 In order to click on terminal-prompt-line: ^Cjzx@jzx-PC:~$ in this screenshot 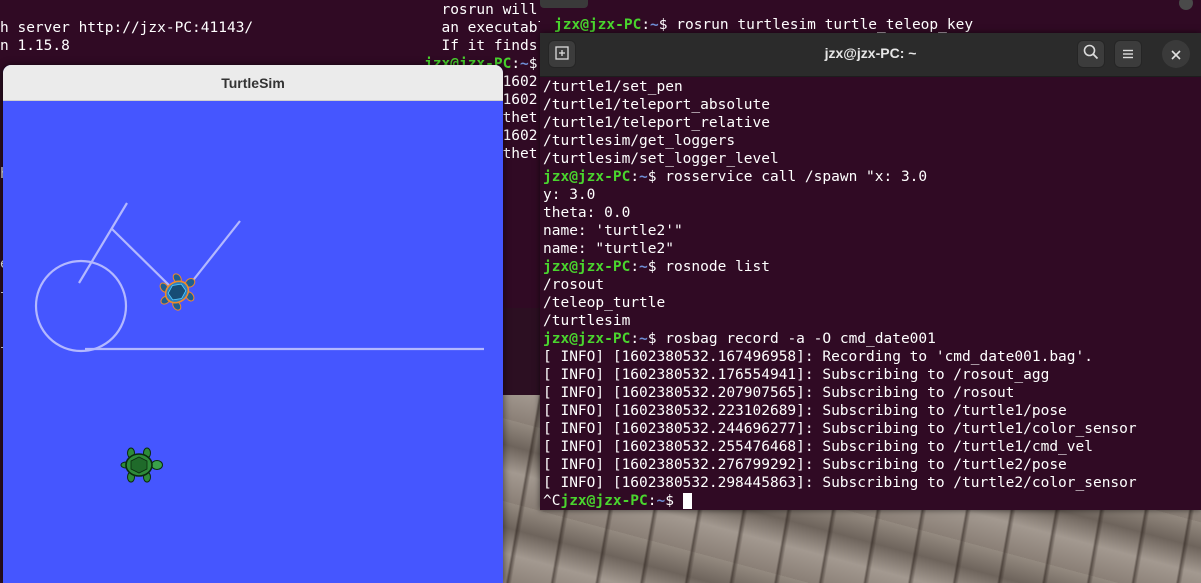, I will do `click(872, 501)`.